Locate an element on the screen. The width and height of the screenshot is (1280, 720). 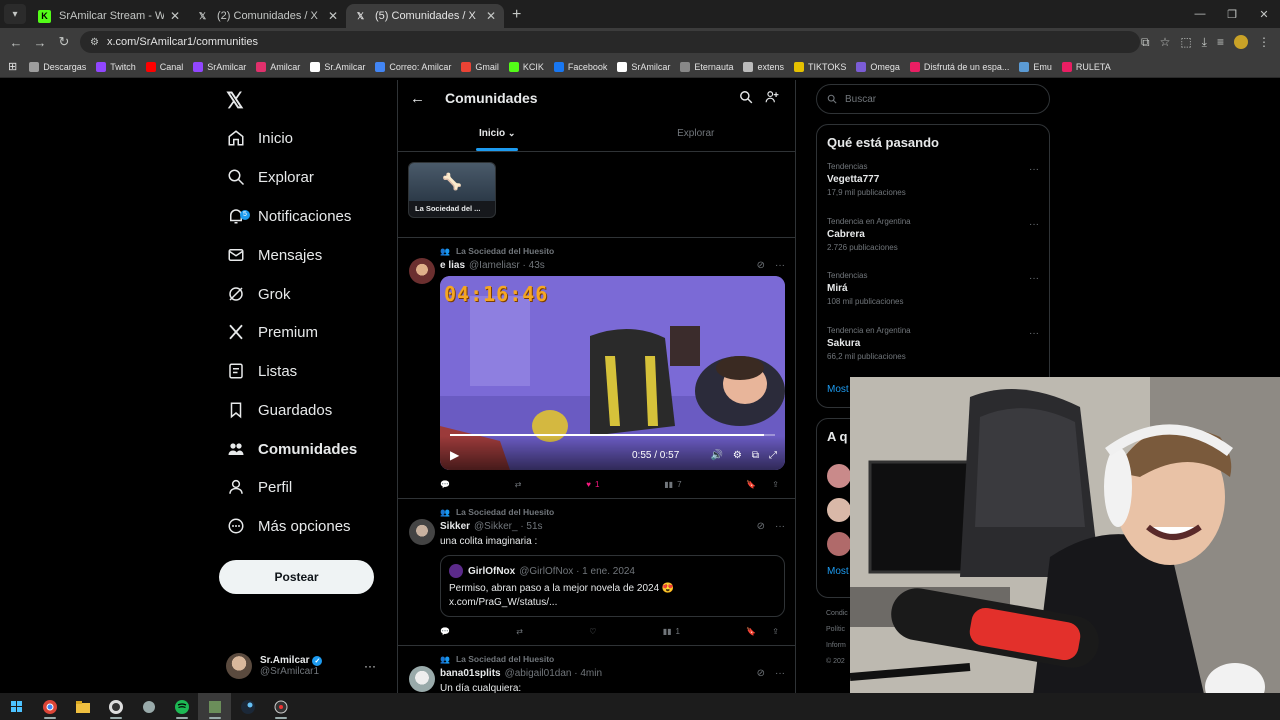
new-tab-button: + is located at coordinates (516, 15).